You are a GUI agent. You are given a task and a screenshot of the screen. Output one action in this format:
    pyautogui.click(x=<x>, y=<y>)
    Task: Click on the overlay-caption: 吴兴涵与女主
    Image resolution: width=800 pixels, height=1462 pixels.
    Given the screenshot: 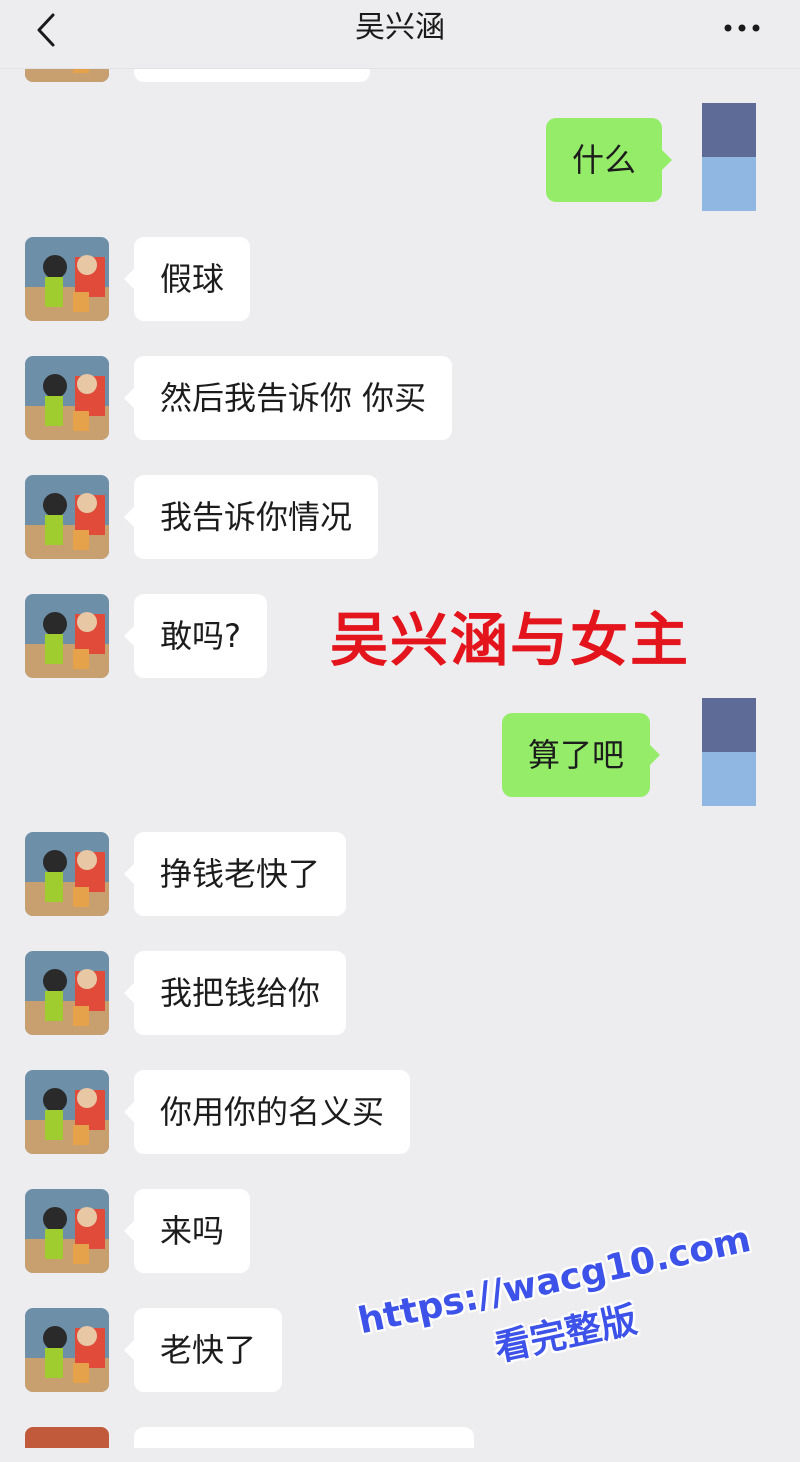 What is the action you would take?
    pyautogui.click(x=510, y=640)
    